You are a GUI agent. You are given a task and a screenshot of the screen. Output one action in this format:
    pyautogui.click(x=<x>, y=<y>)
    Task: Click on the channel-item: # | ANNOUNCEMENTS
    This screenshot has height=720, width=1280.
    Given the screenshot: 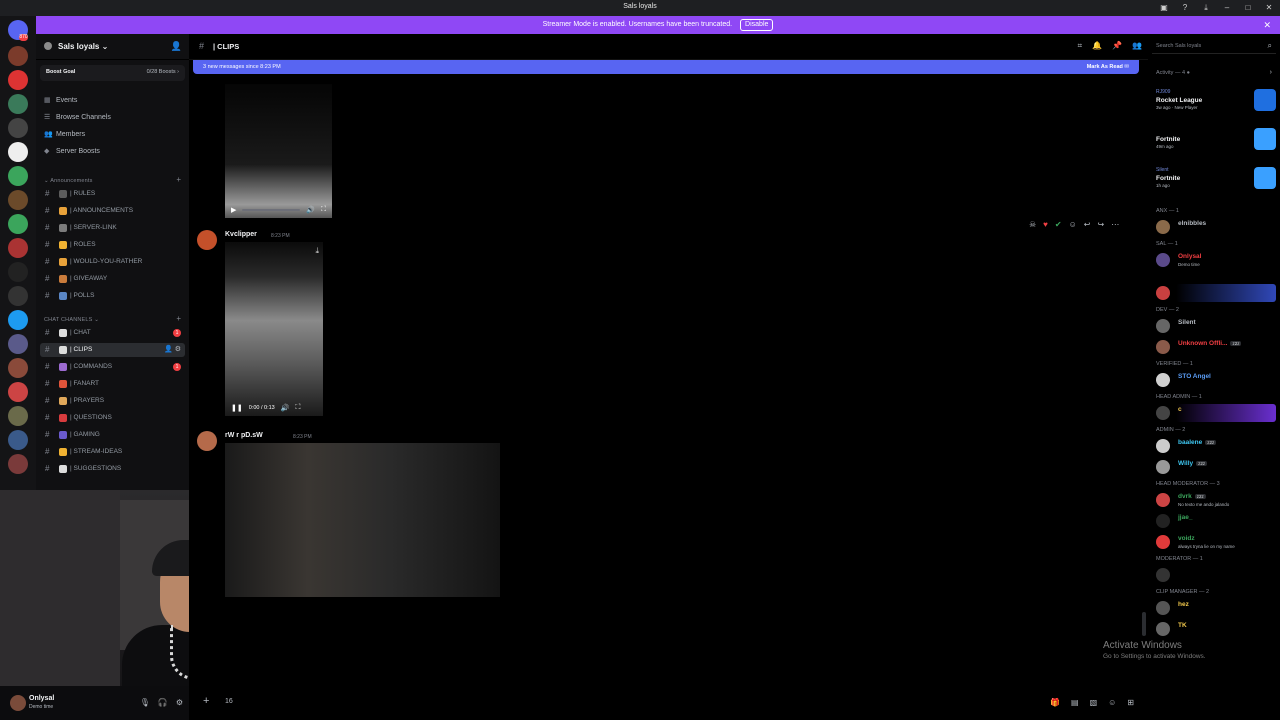 What is the action you would take?
    pyautogui.click(x=112, y=211)
    